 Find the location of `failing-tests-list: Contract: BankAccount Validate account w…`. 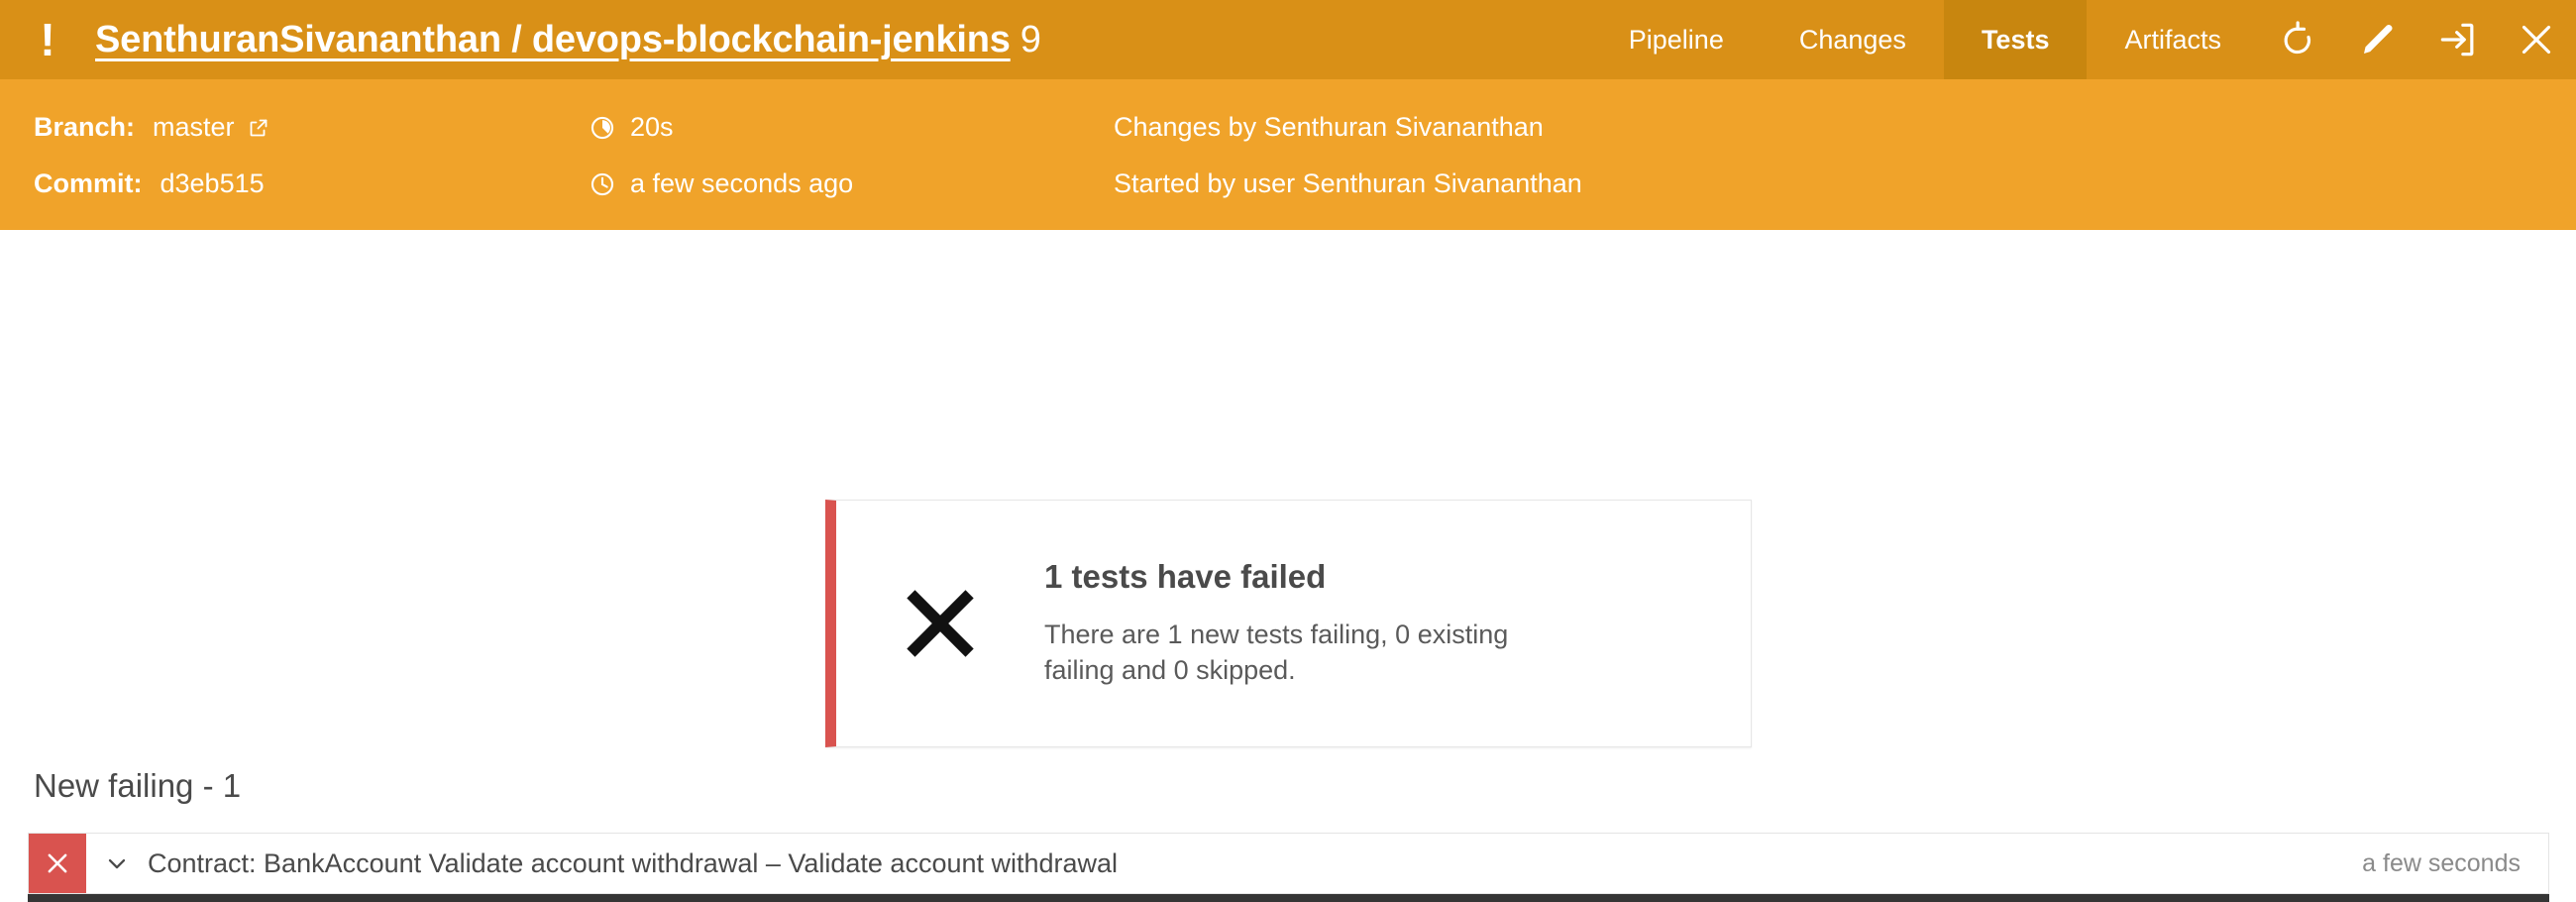

failing-tests-list: Contract: BankAccount Validate account w… is located at coordinates (1288, 867).